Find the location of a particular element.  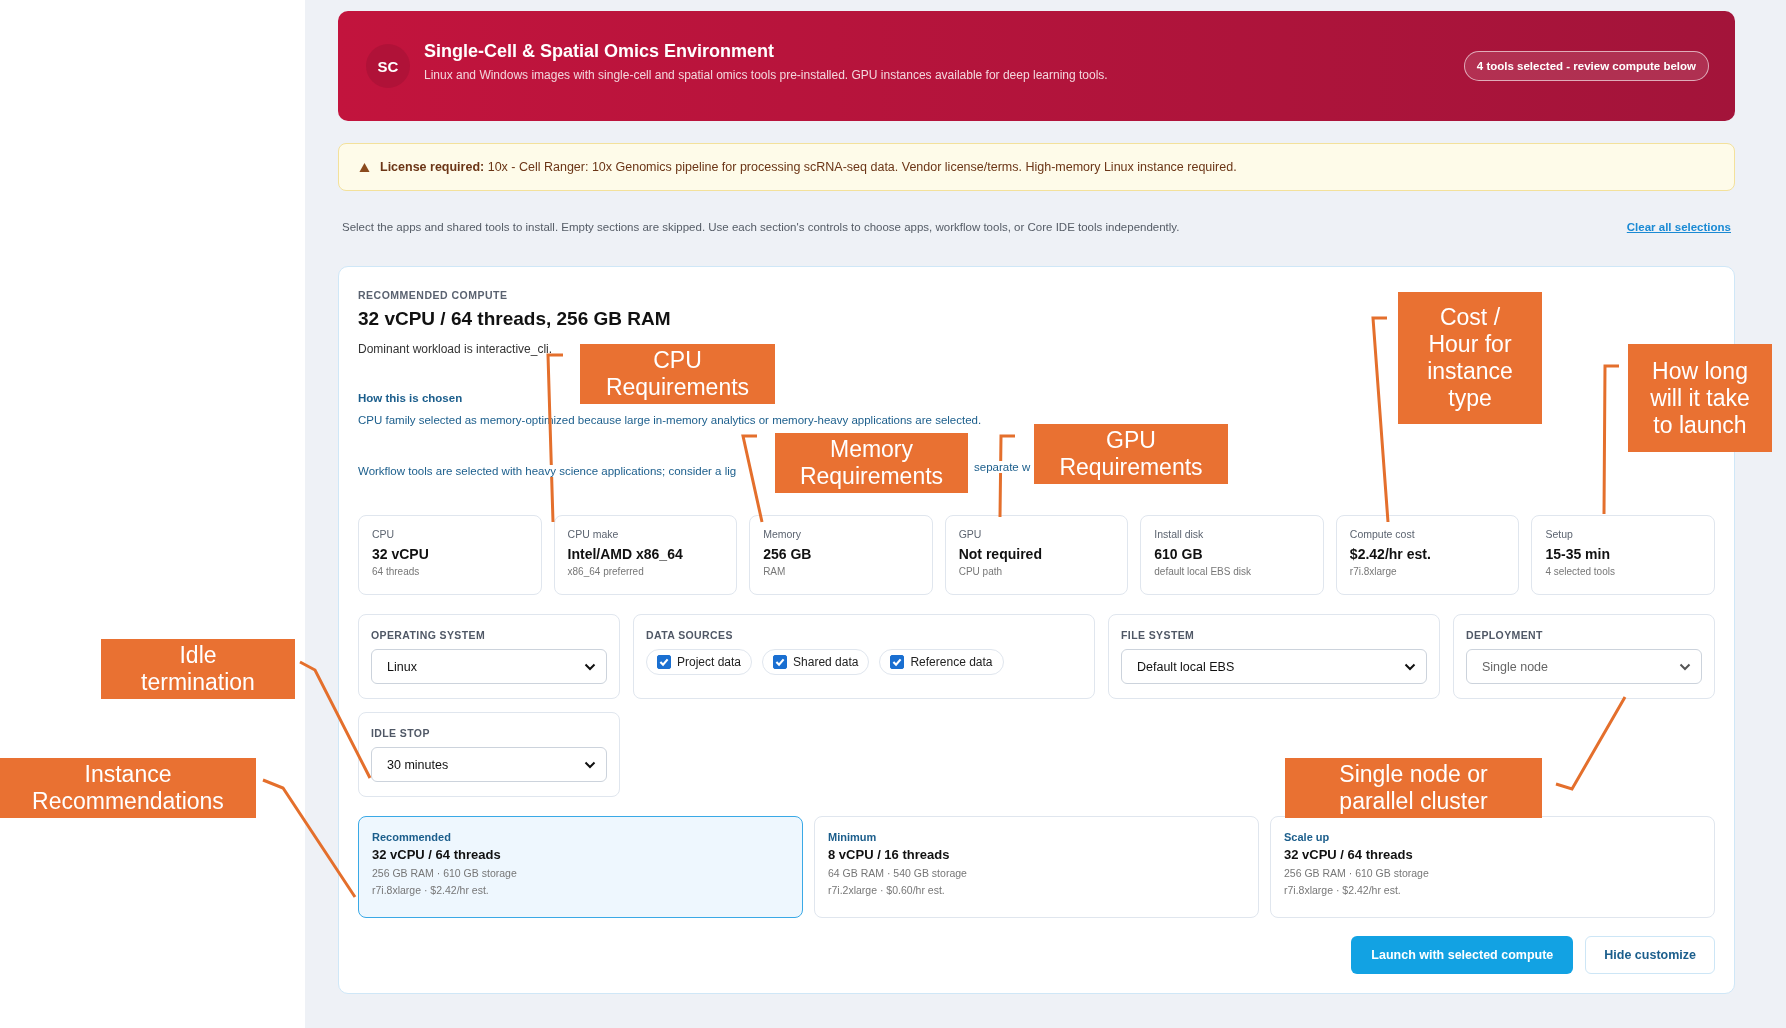

control-label: IDLE STOP is located at coordinates (401, 733).